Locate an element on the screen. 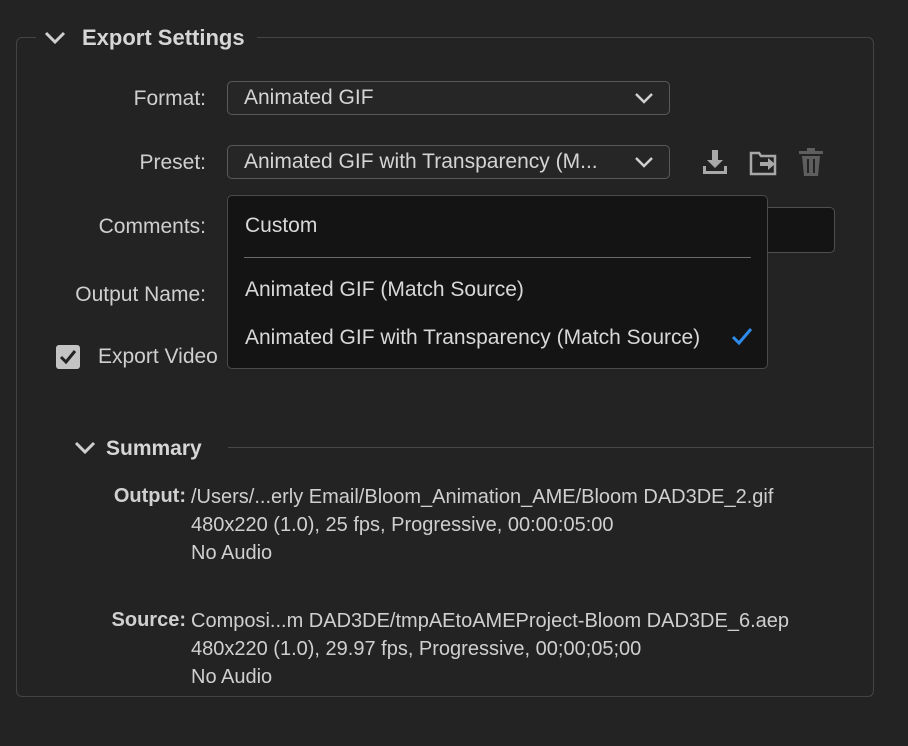 This screenshot has width=908, height=746. delete-preset-icon is located at coordinates (811, 162).